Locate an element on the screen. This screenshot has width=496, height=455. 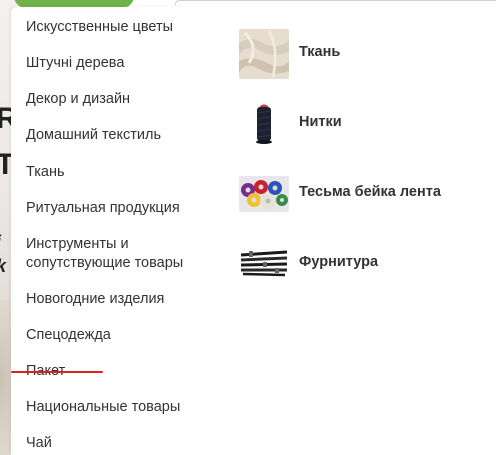
subcategory-fittings: Фурнитура is located at coordinates (359, 264).